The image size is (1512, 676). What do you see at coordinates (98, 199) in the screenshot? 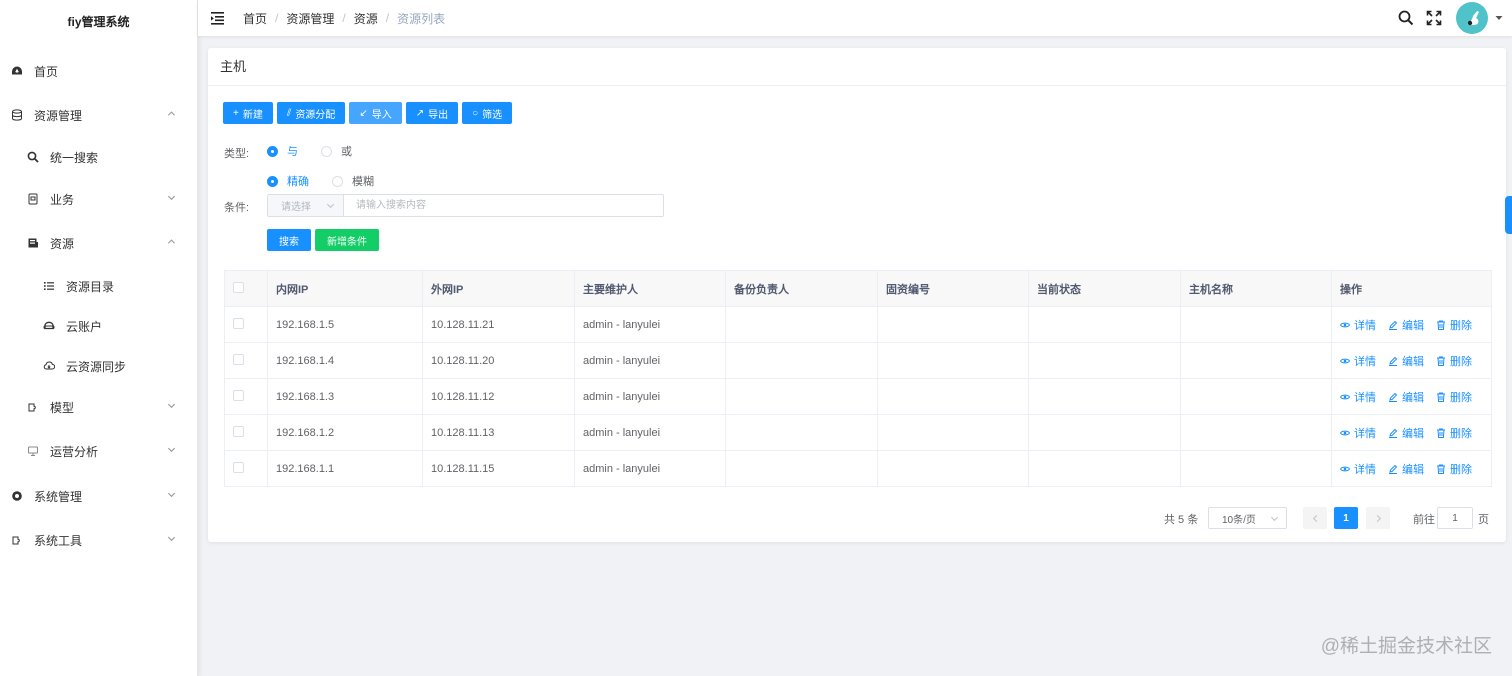
I see `sidebar-item-business: 业务` at bounding box center [98, 199].